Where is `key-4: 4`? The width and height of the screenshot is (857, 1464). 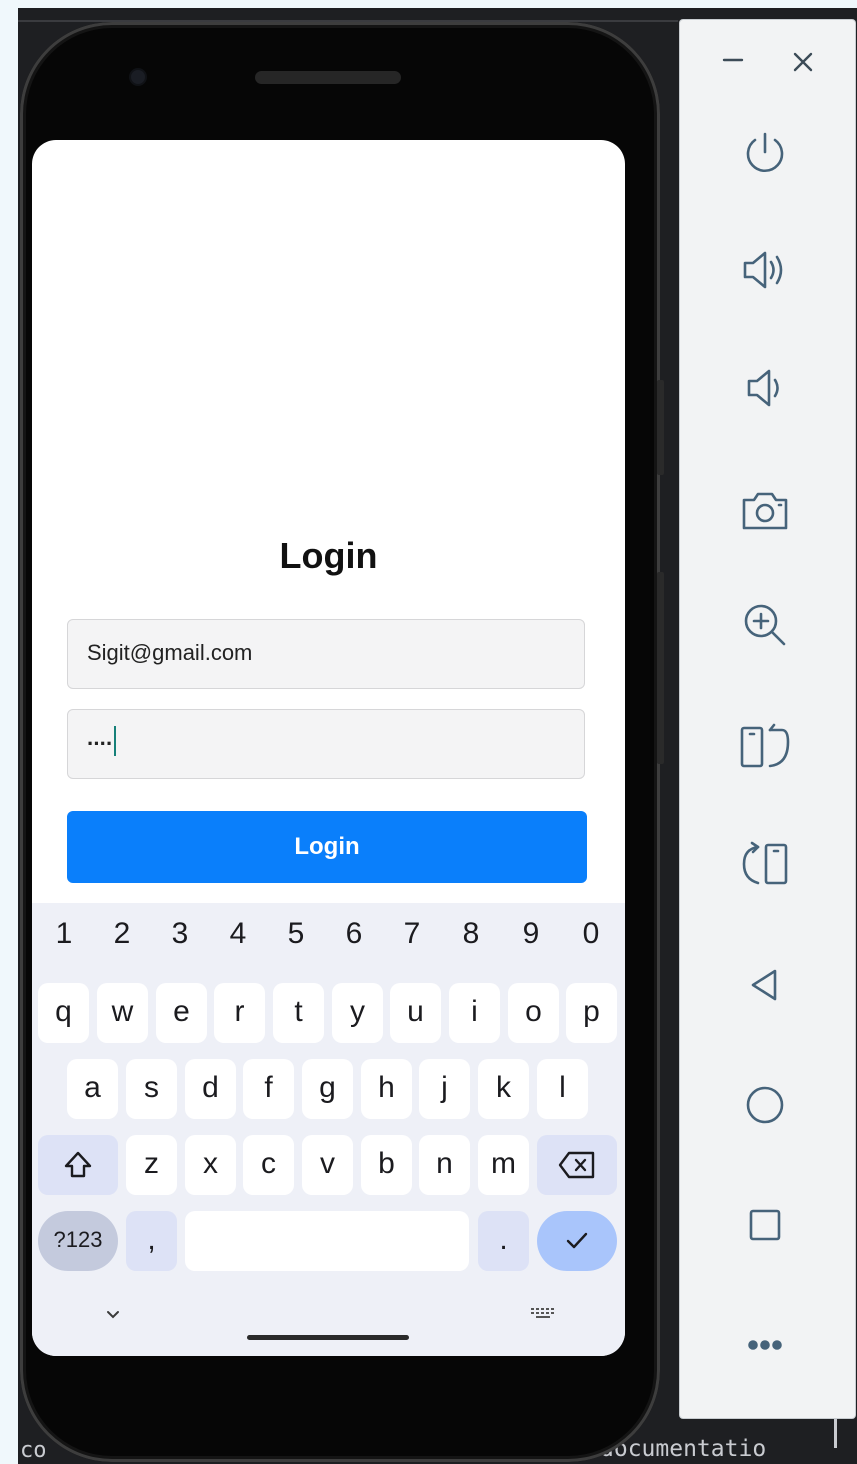 key-4: 4 is located at coordinates (238, 934).